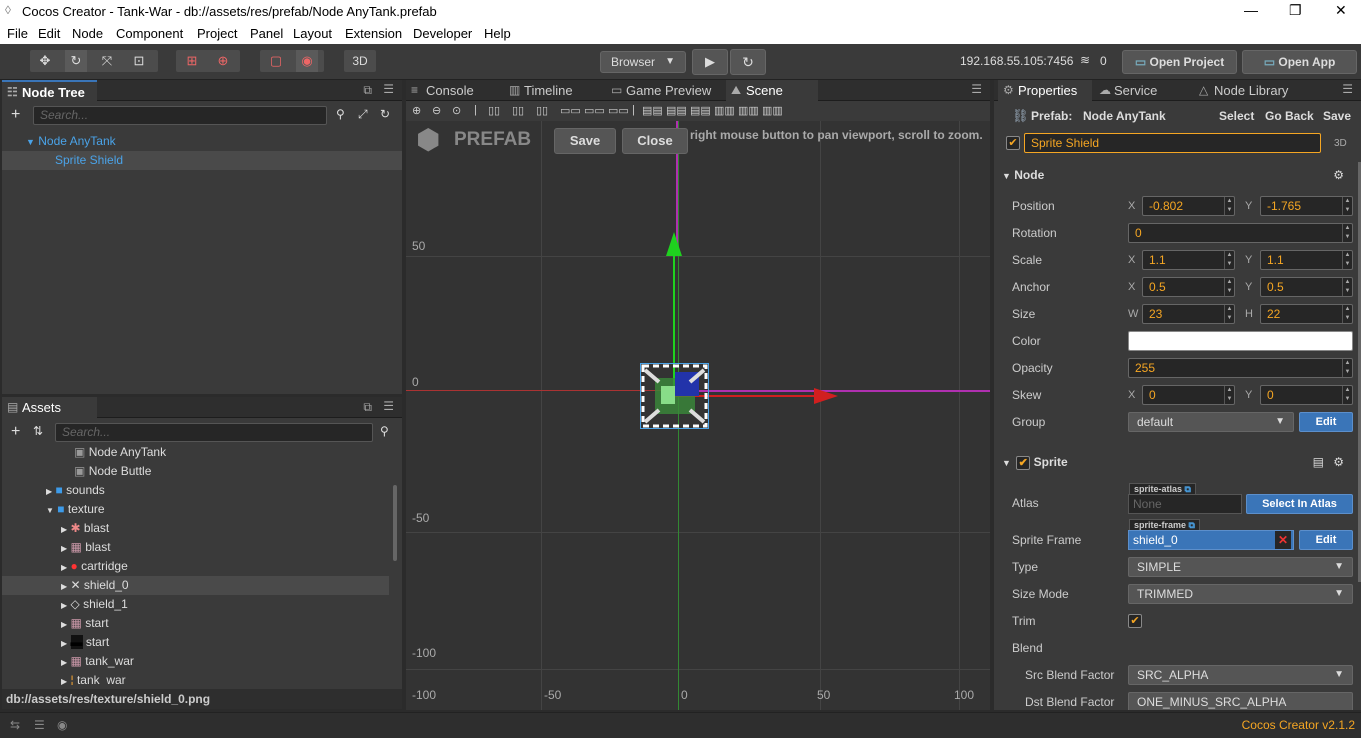 This screenshot has width=1361, height=738. Describe the element at coordinates (49, 407) in the screenshot. I see `tab-assets: ▤ Assets` at that location.